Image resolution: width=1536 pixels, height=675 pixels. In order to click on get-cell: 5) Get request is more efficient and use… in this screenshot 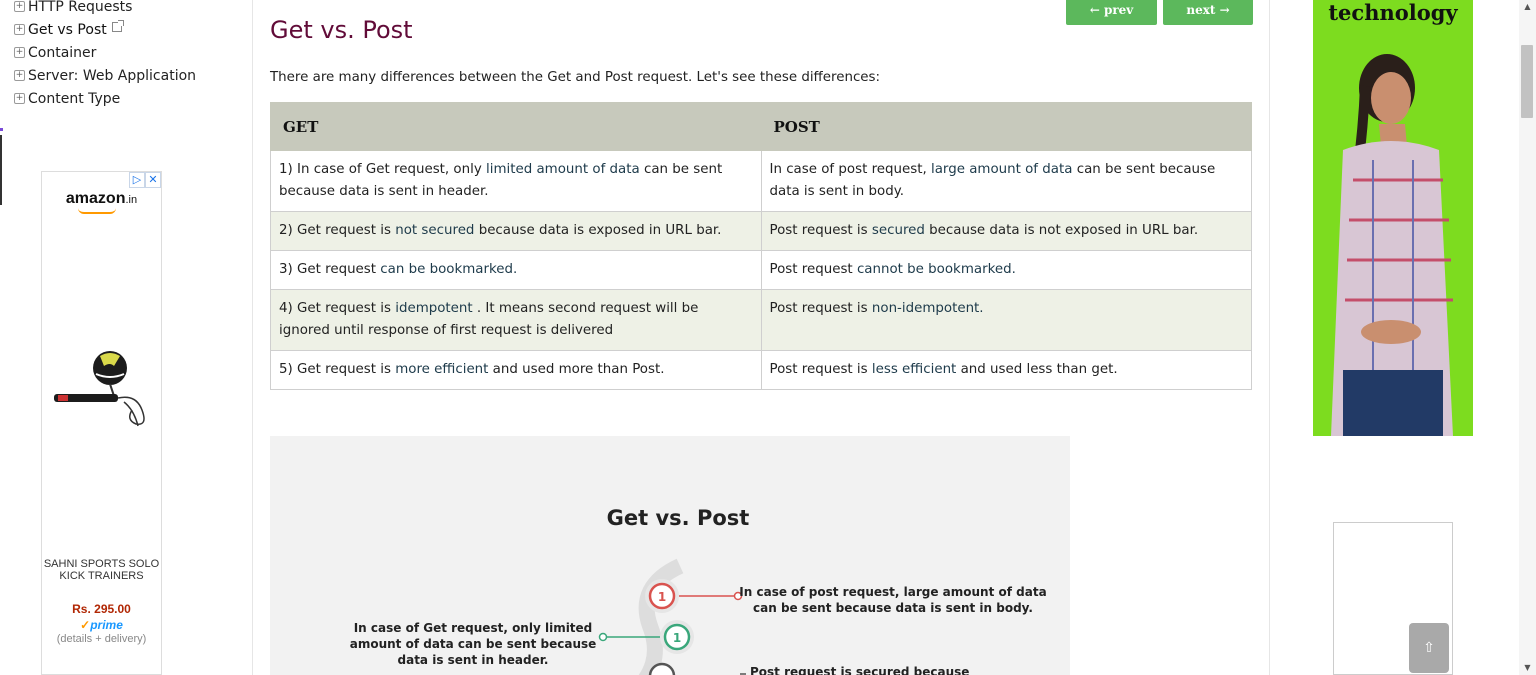, I will do `click(516, 370)`.